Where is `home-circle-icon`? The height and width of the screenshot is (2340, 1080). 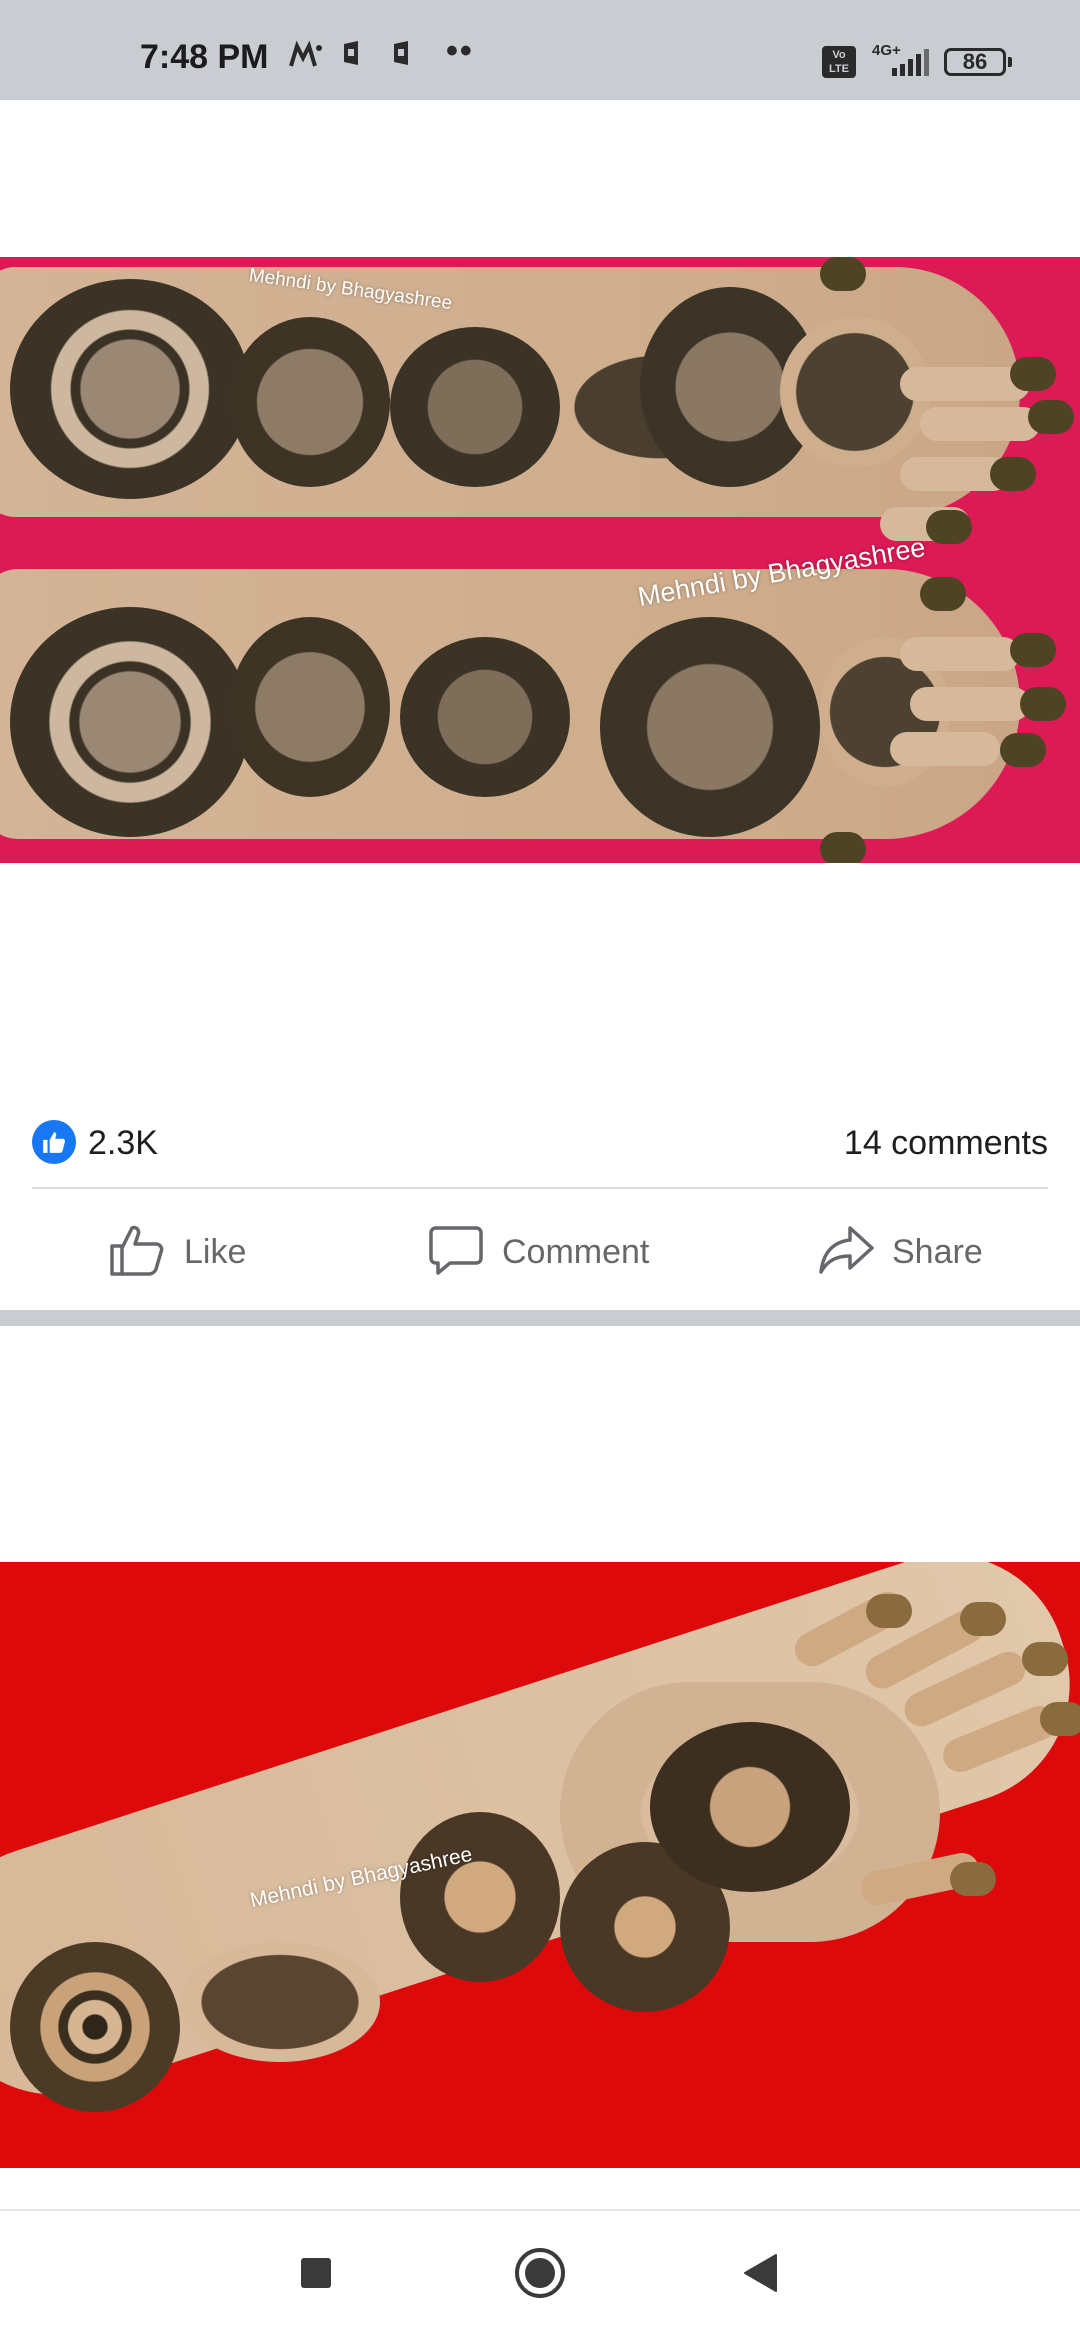 home-circle-icon is located at coordinates (540, 2275).